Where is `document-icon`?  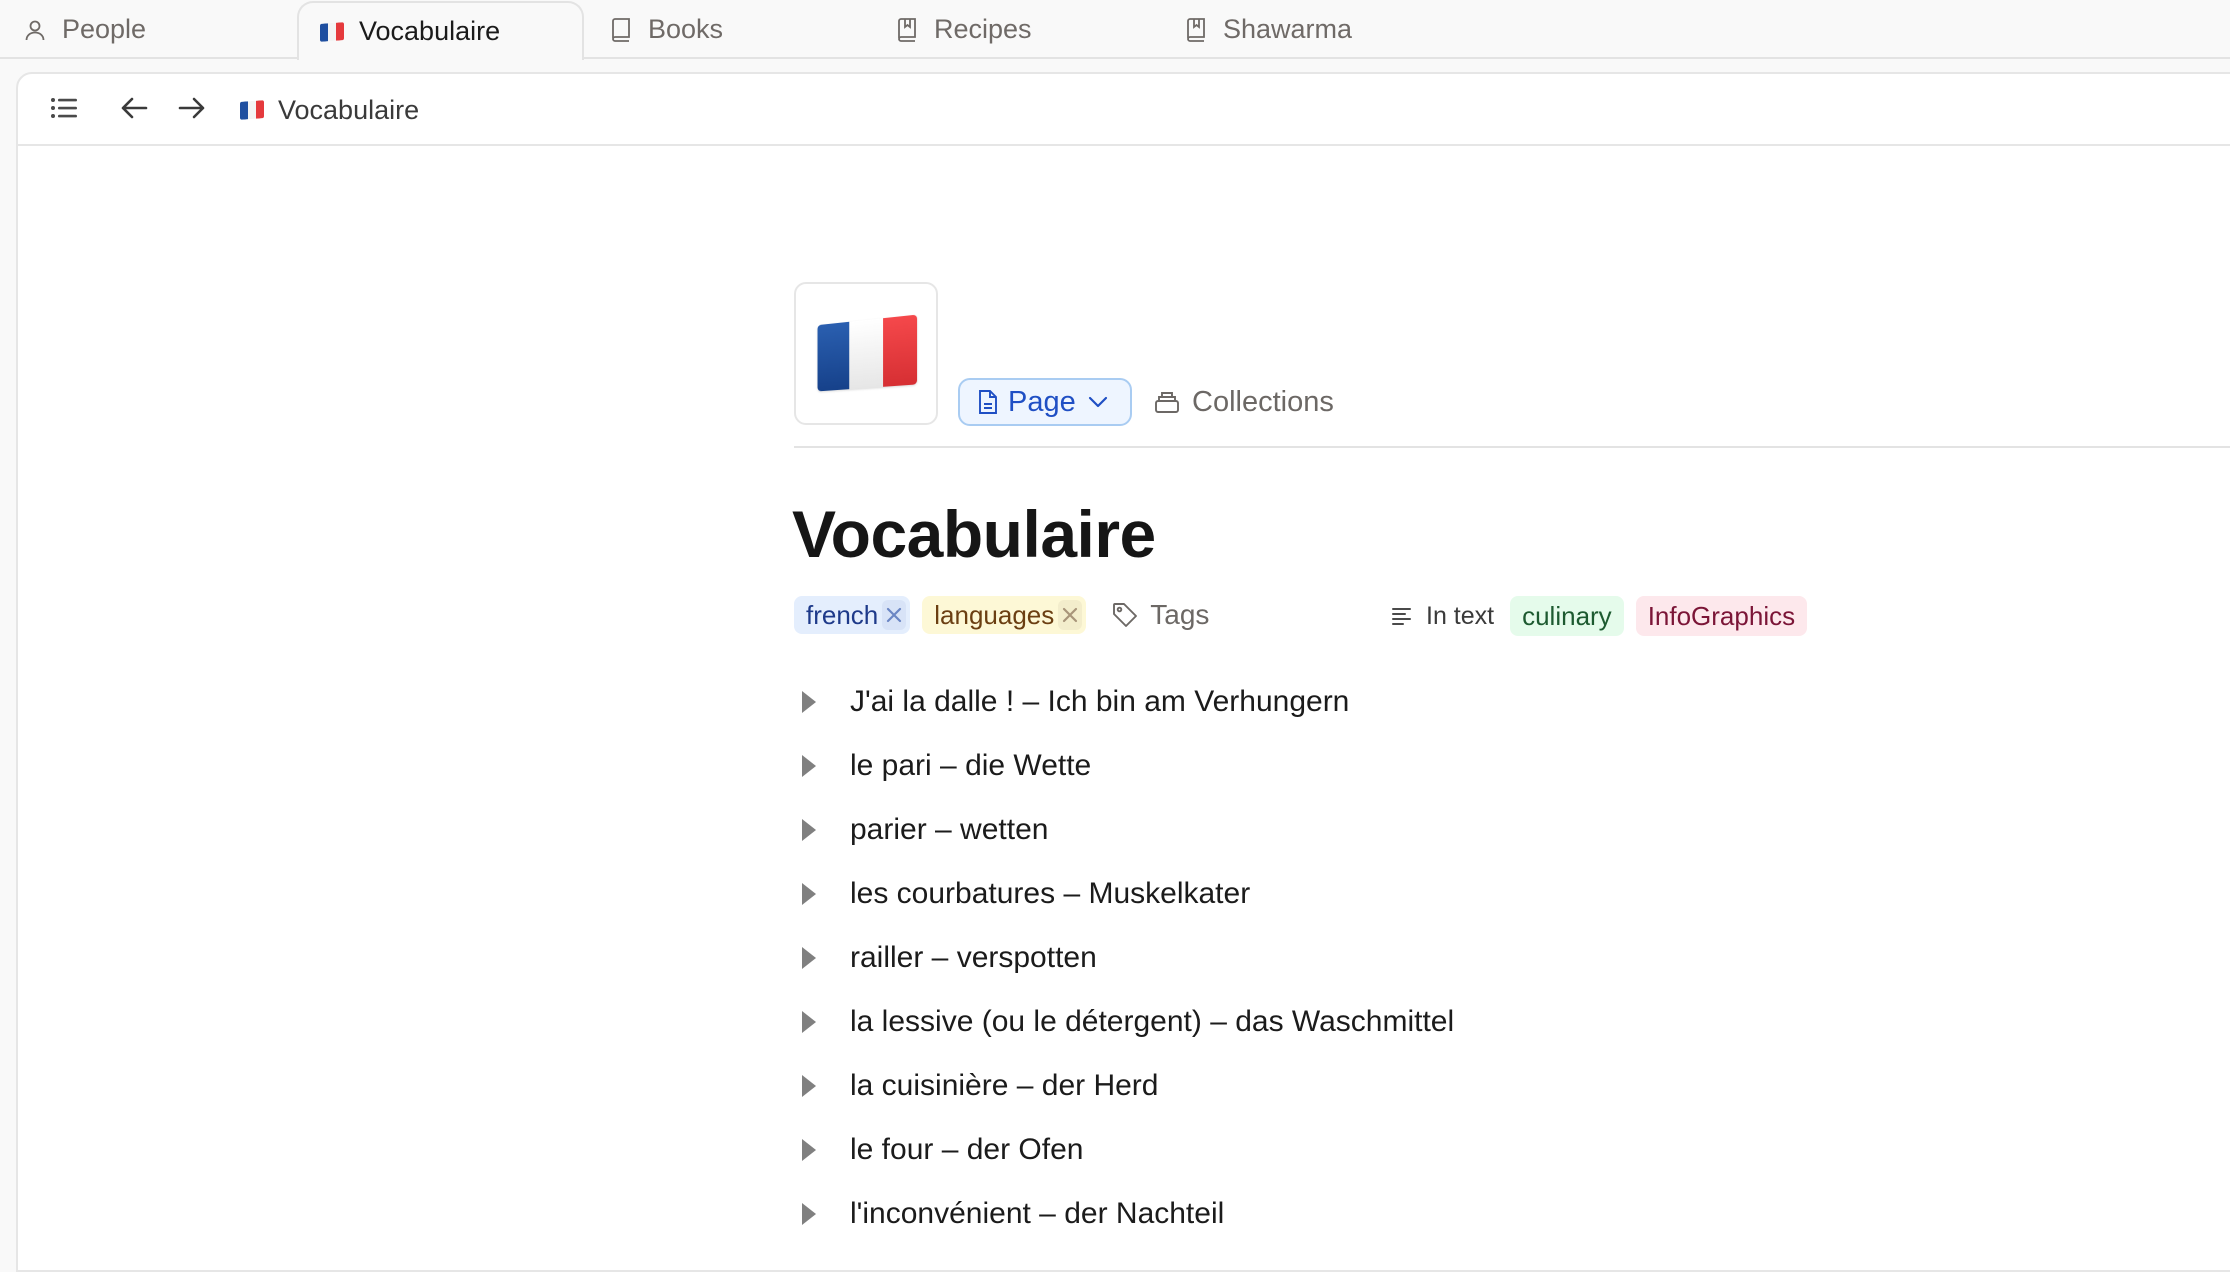
document-icon is located at coordinates (988, 402).